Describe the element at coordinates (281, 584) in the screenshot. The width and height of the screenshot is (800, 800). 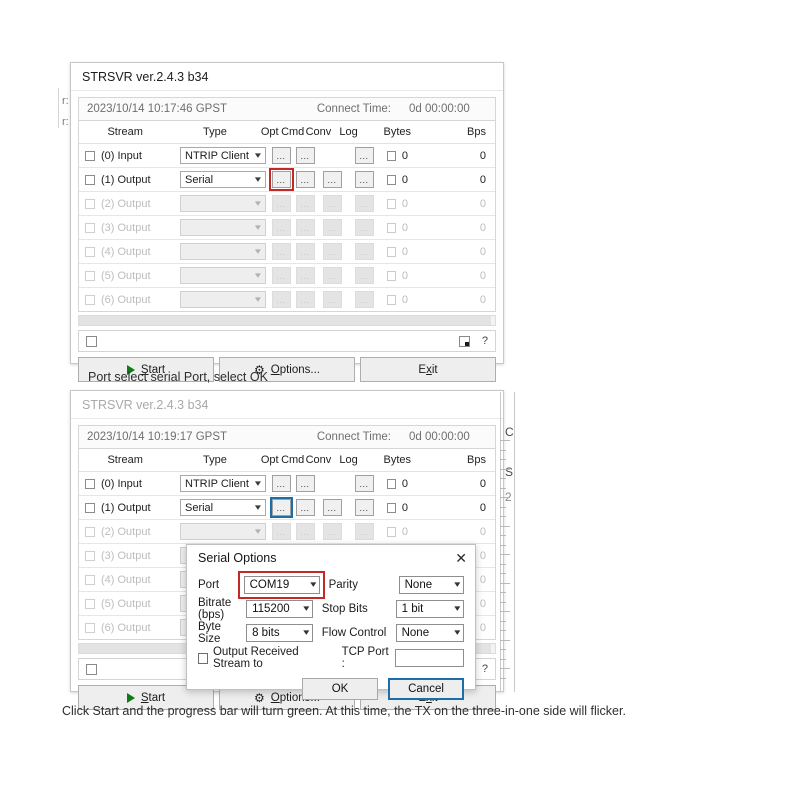
I see `port-select: COM19 ▾` at that location.